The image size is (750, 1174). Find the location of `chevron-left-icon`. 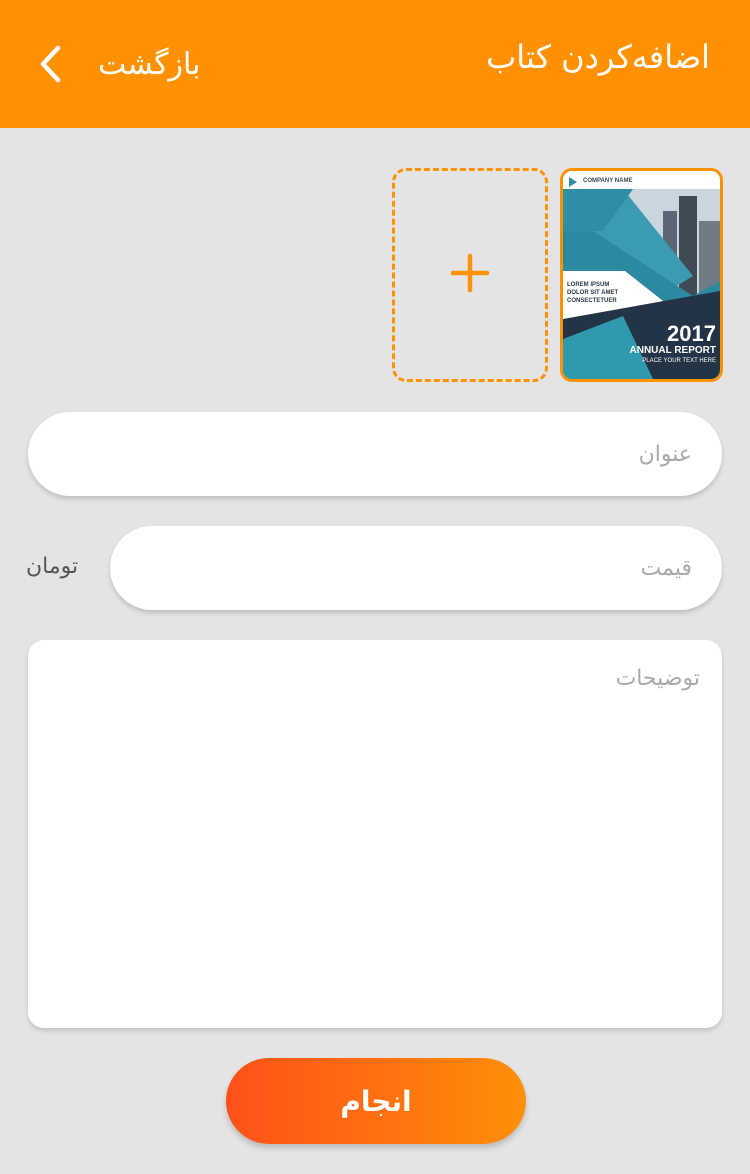

chevron-left-icon is located at coordinates (50, 64).